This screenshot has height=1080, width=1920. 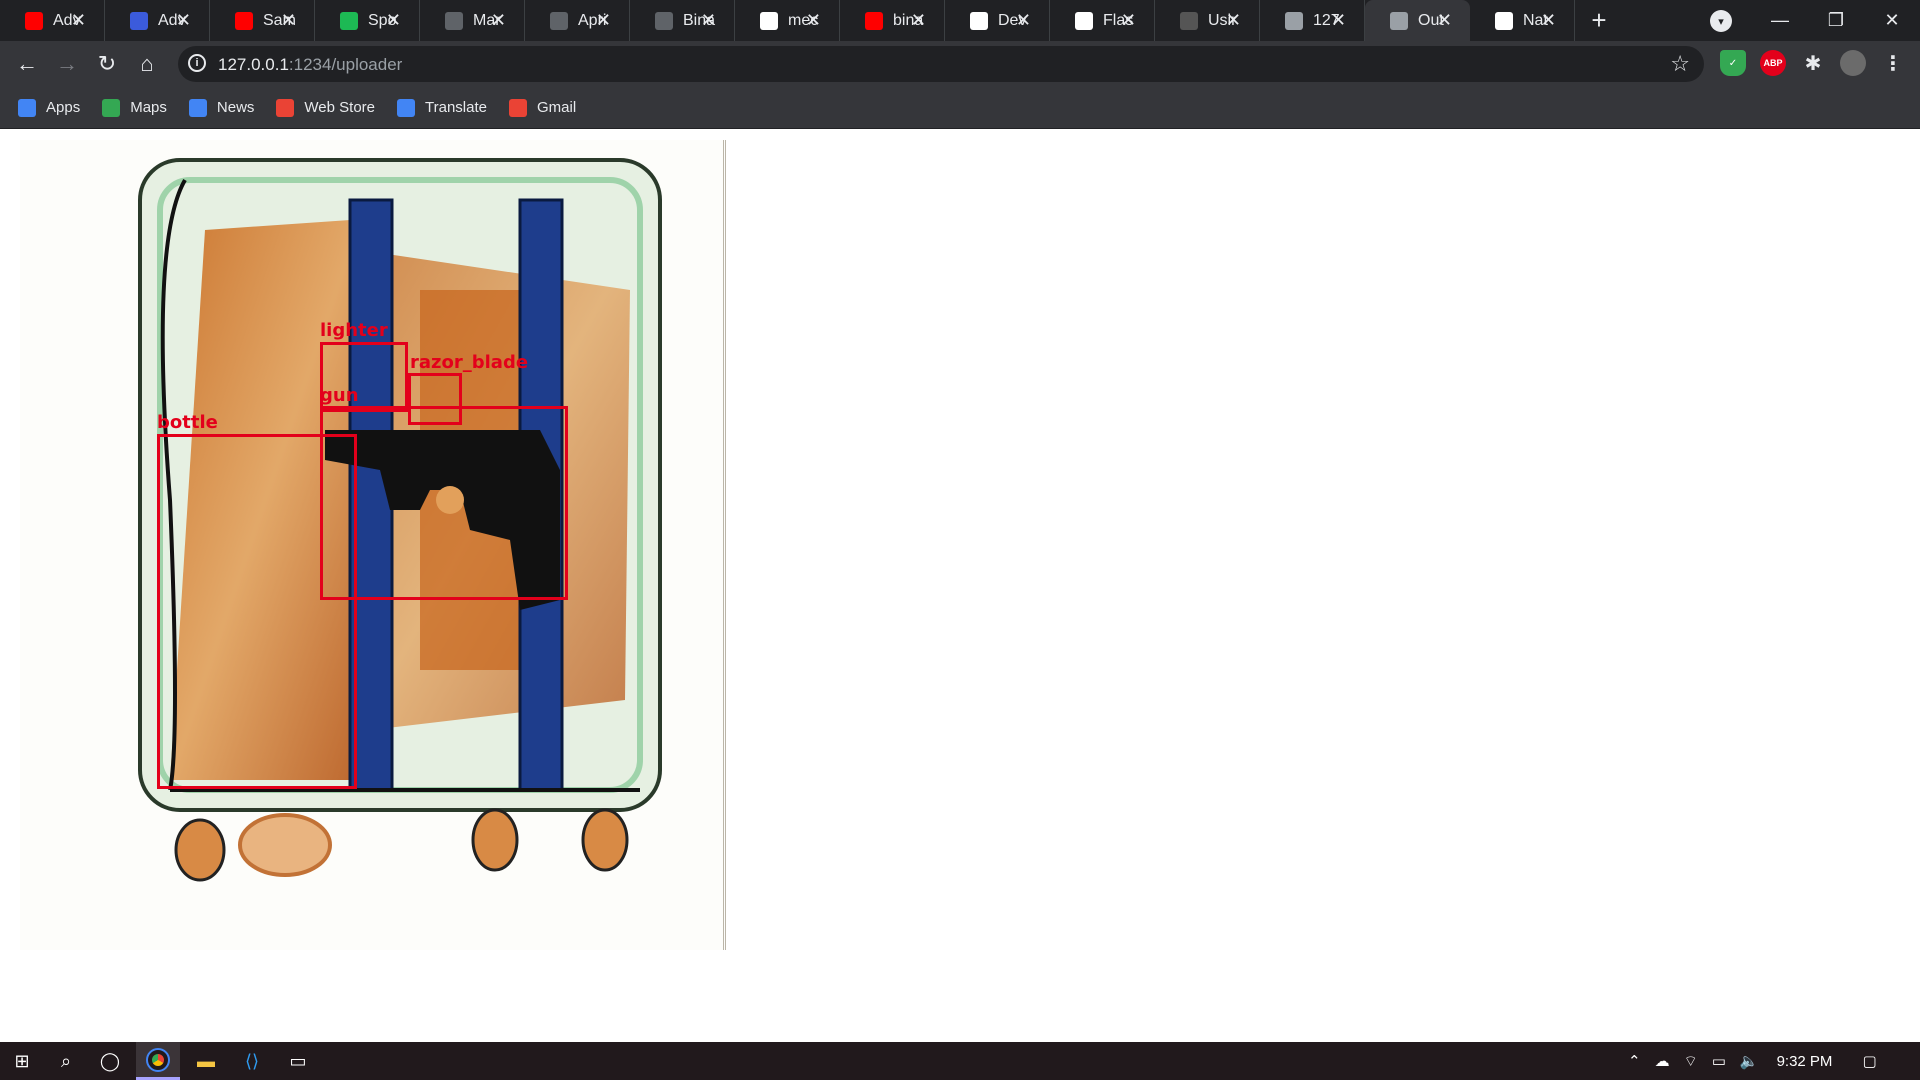 I want to click on bookmark-label: Maps, so click(x=148, y=107).